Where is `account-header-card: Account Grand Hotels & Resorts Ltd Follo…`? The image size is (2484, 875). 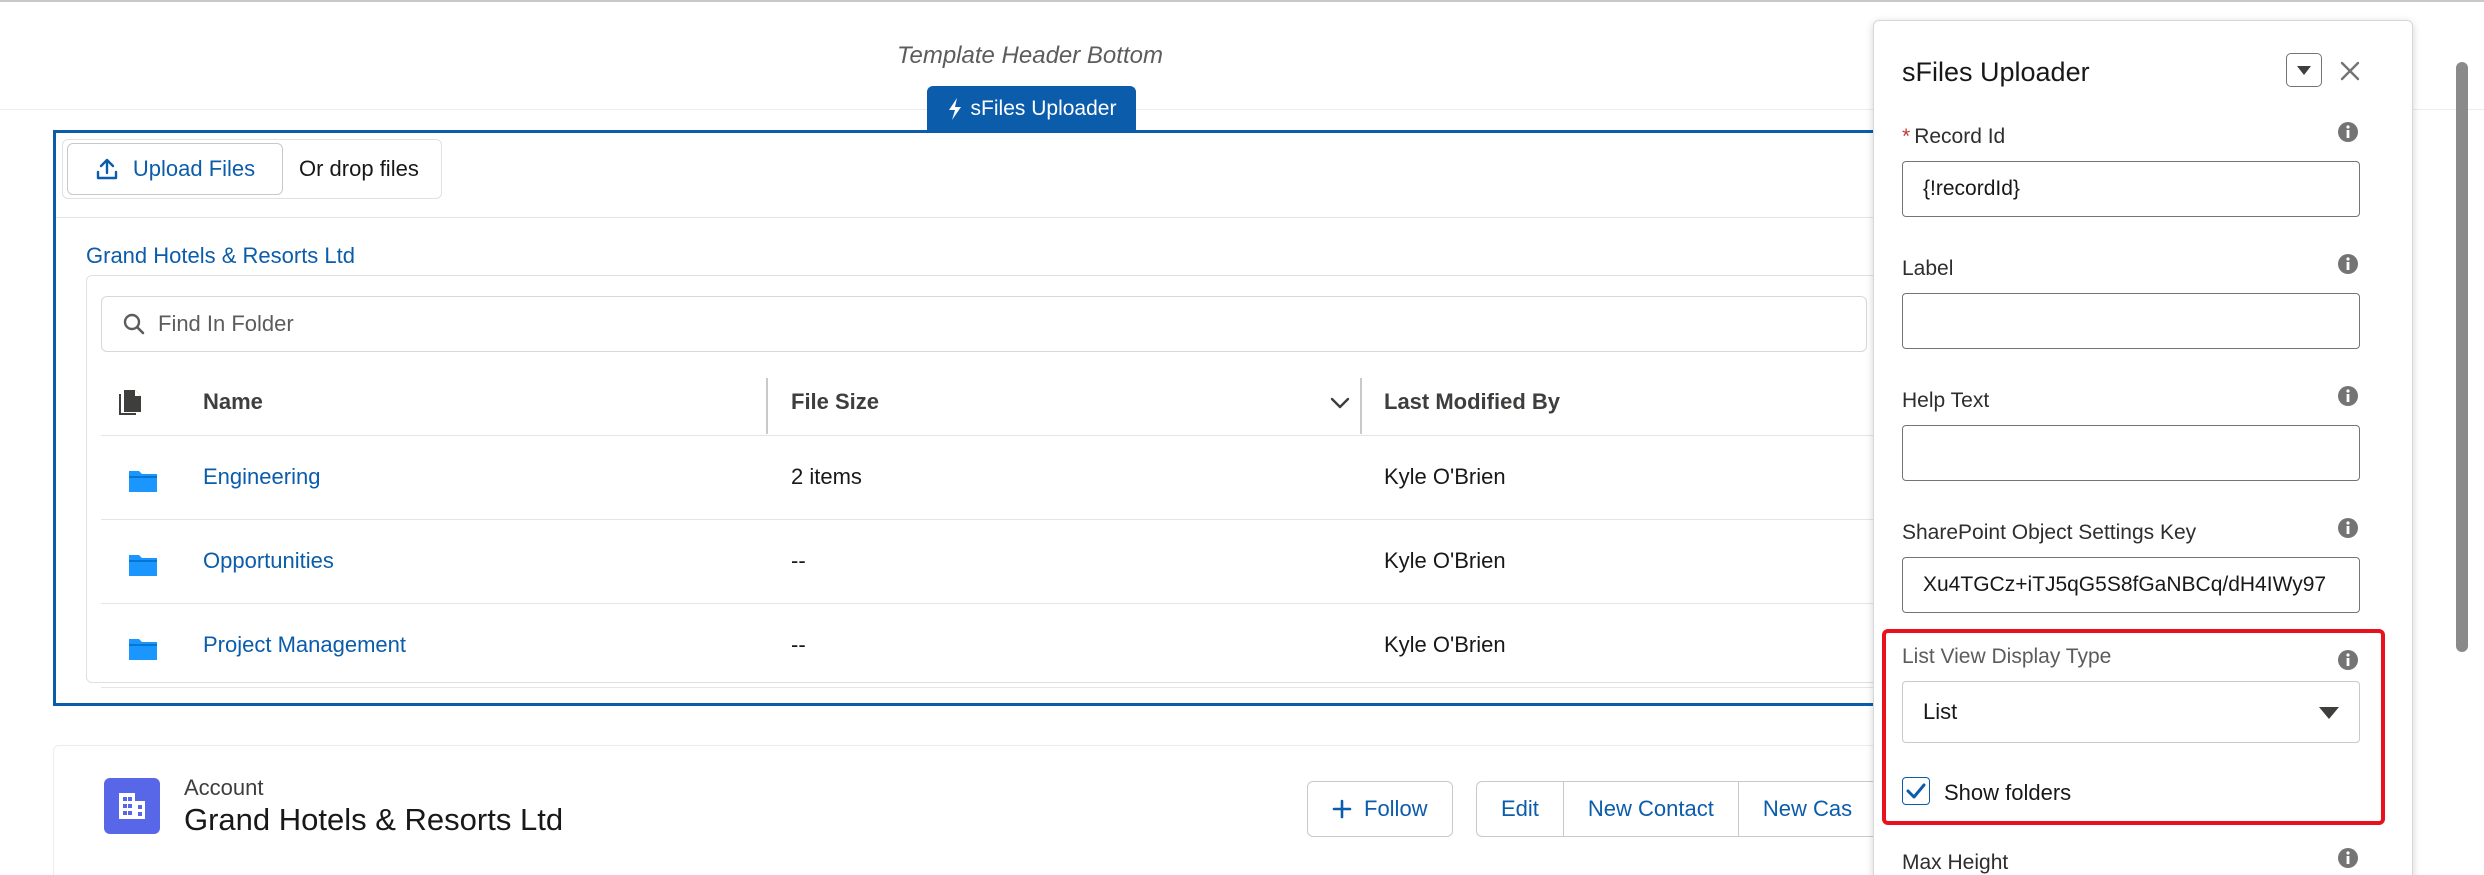
account-header-card: Account Grand Hotels & Resorts Ltd Follo… is located at coordinates (1003, 810).